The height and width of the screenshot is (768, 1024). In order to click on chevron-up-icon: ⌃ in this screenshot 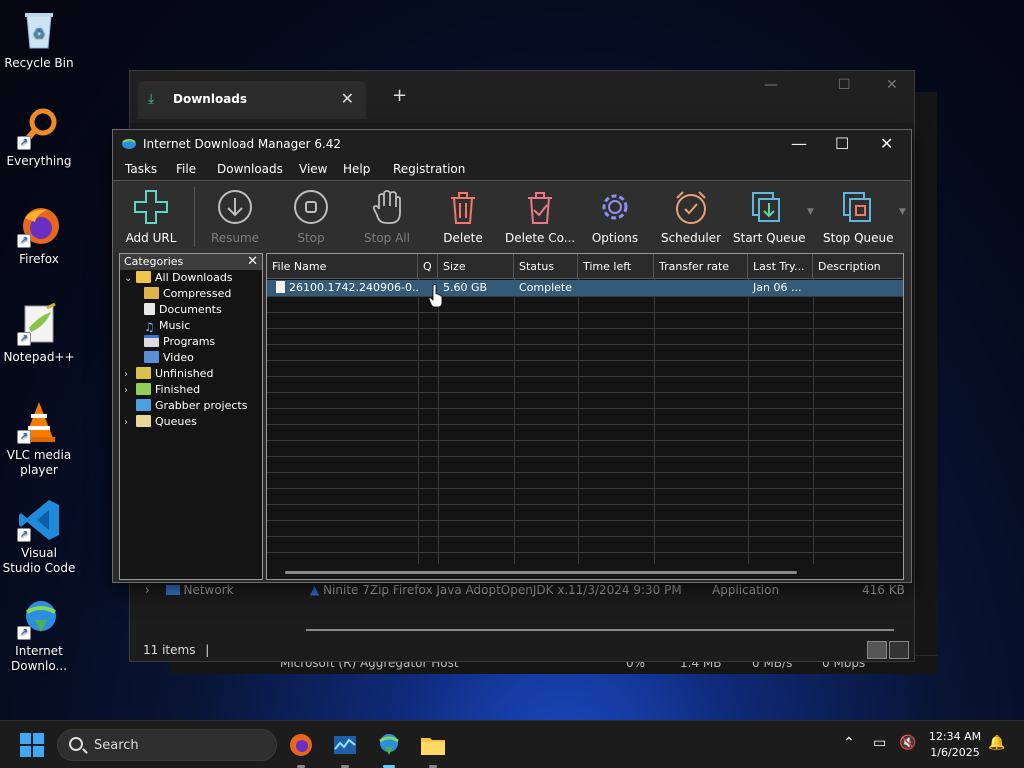, I will do `click(849, 743)`.